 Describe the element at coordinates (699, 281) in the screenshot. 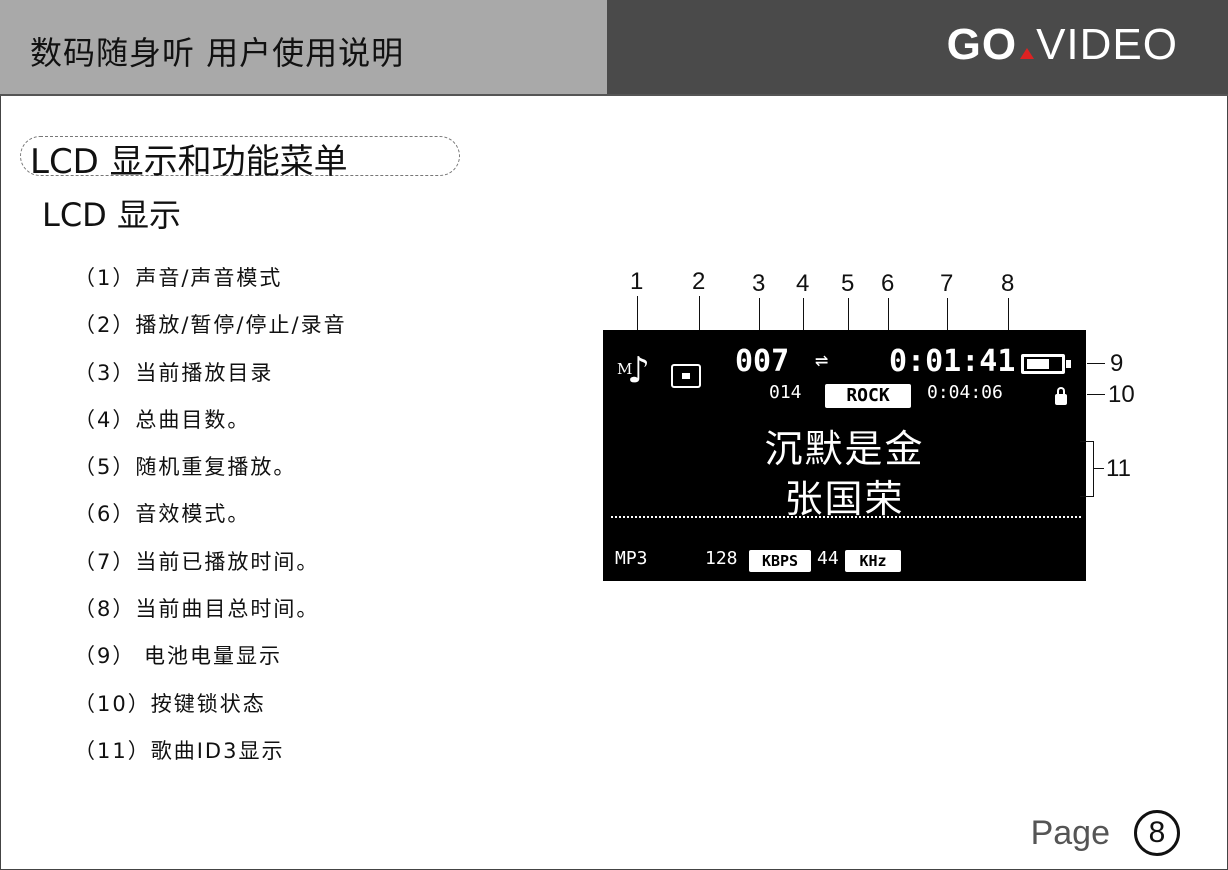

I see `callout-number-2: 2` at that location.